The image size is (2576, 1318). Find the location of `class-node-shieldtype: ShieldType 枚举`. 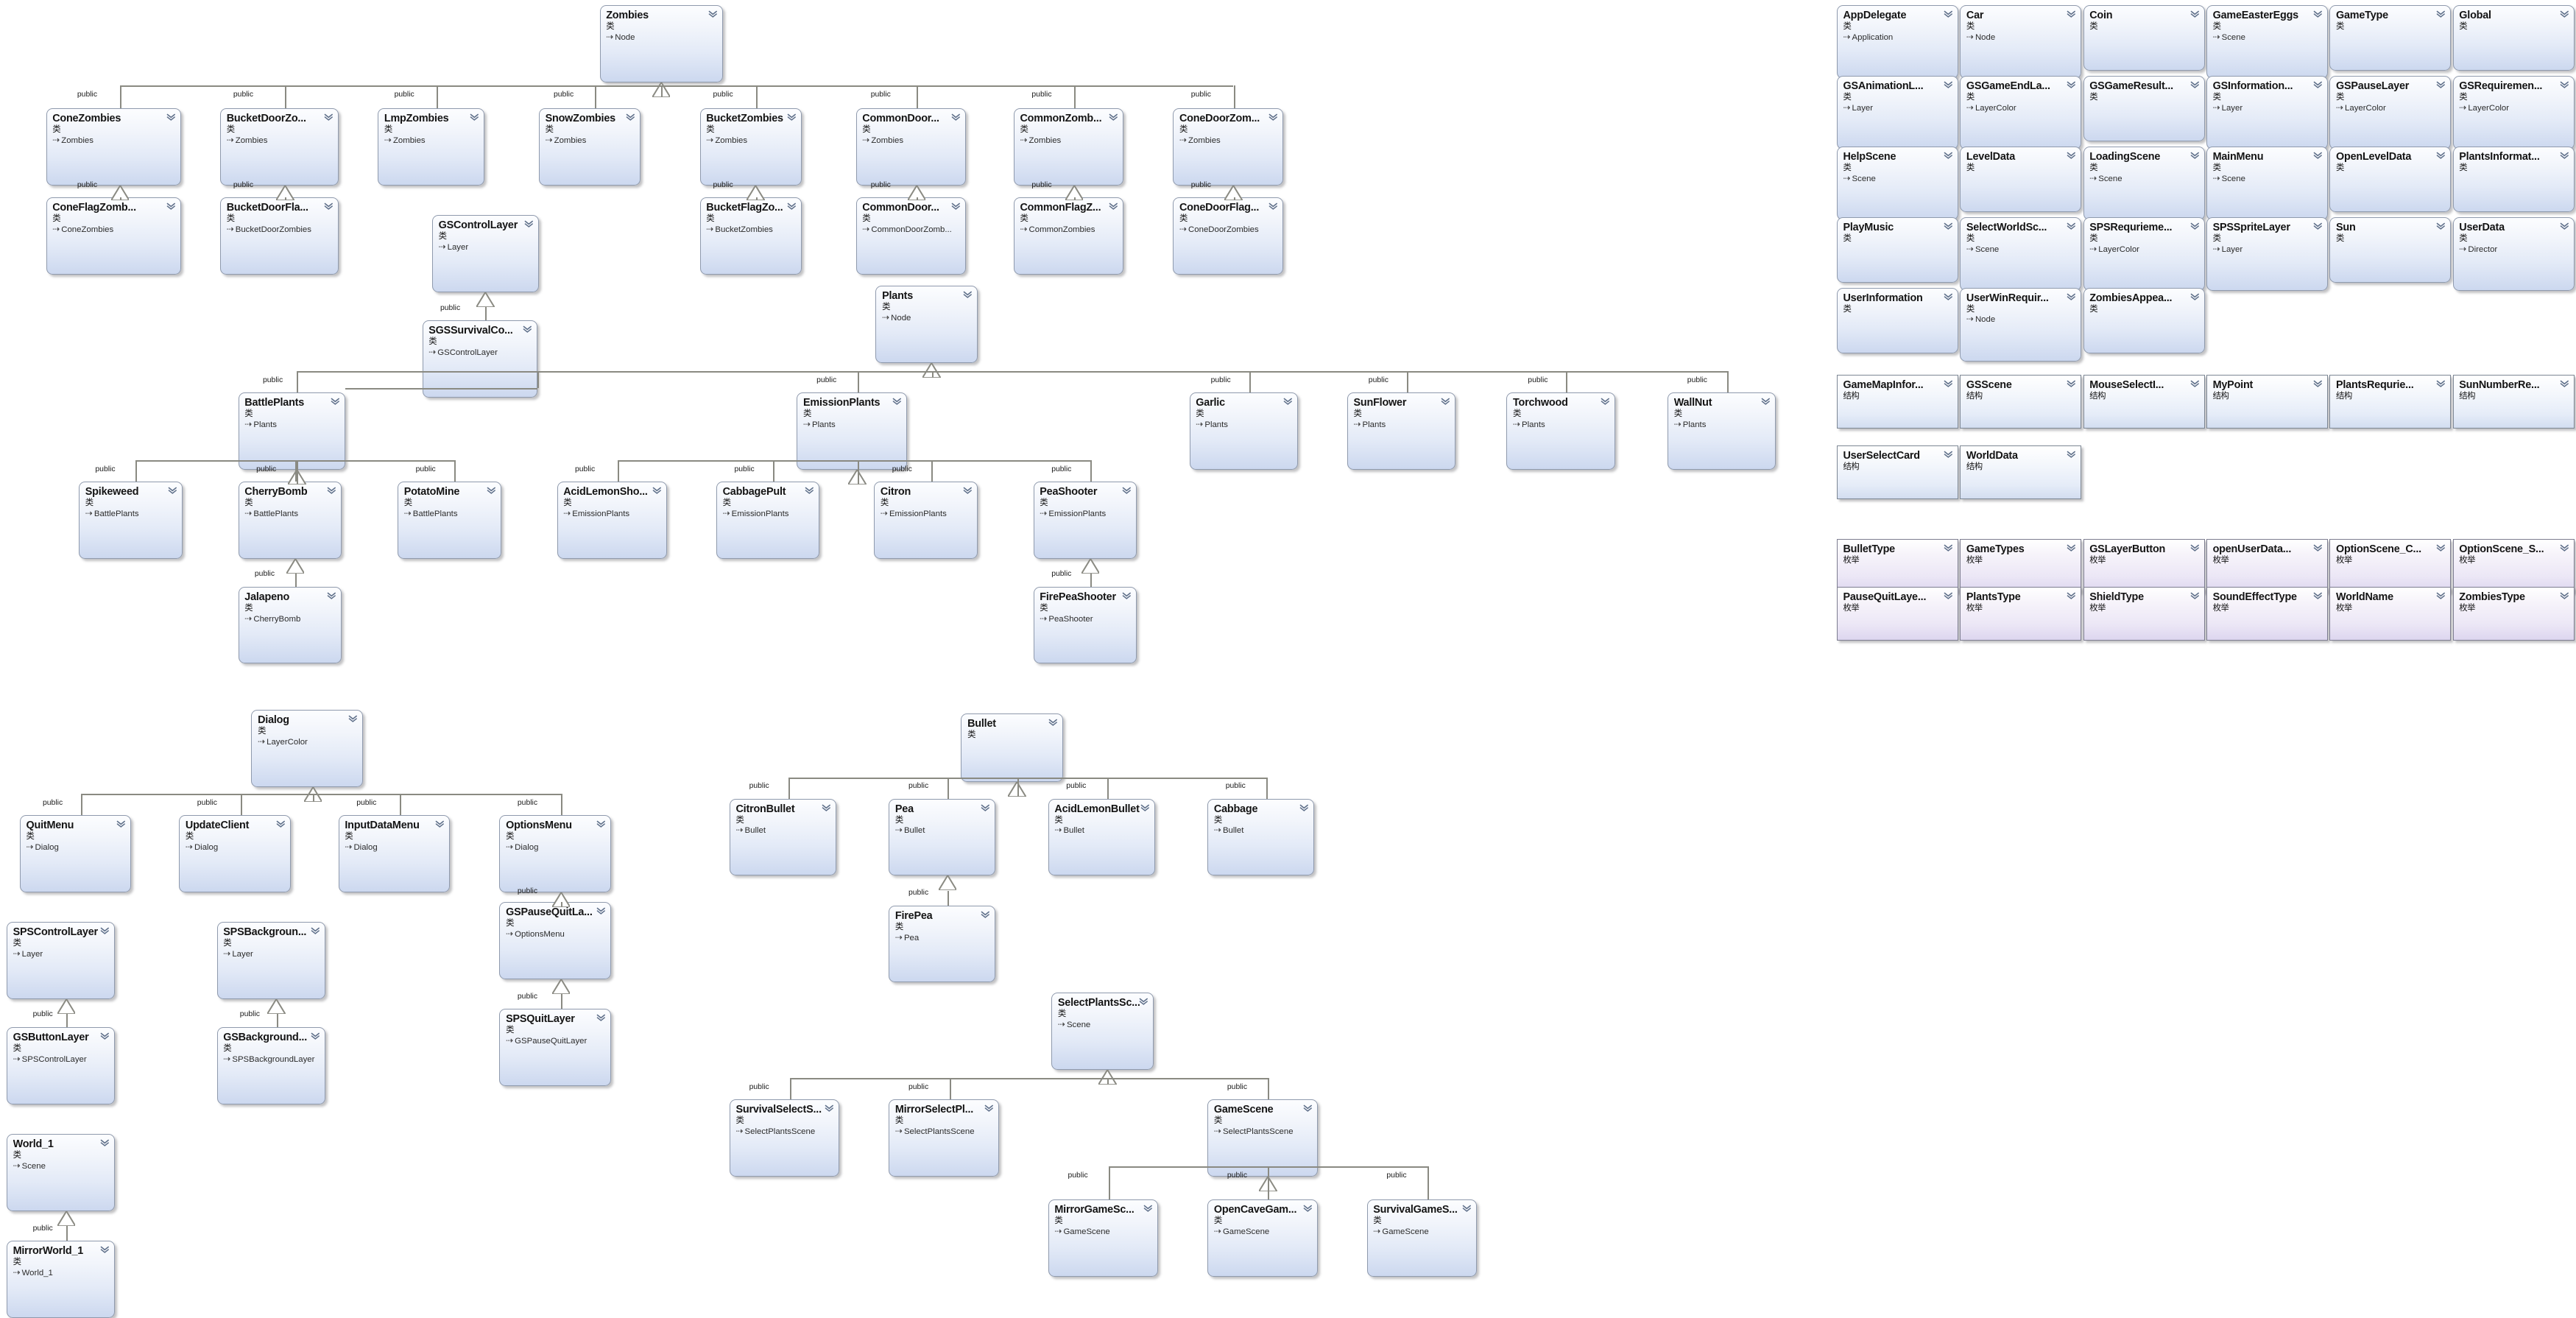

class-node-shieldtype: ShieldType 枚举 is located at coordinates (2144, 613).